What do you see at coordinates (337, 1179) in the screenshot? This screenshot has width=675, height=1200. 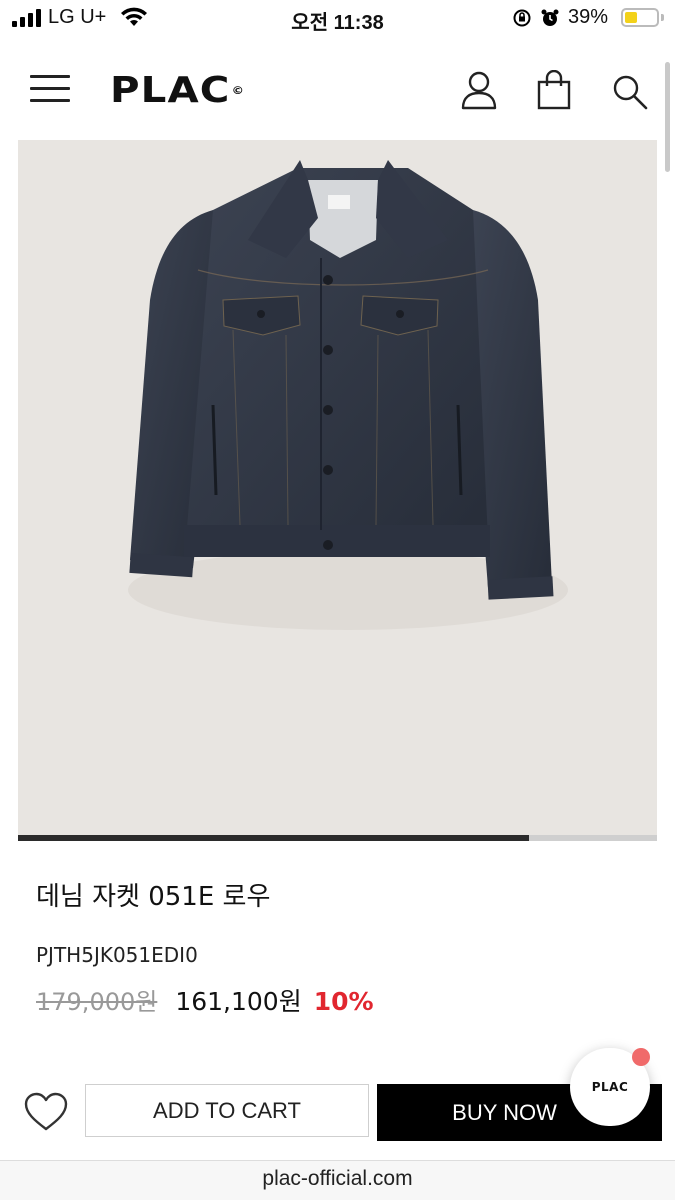 I see `url-text: plac-official.com` at bounding box center [337, 1179].